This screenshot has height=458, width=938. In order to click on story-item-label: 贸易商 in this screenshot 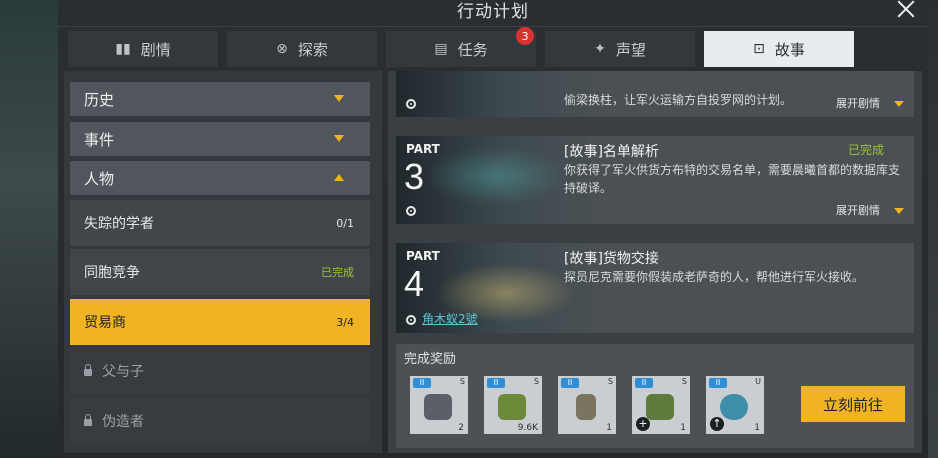, I will do `click(105, 323)`.